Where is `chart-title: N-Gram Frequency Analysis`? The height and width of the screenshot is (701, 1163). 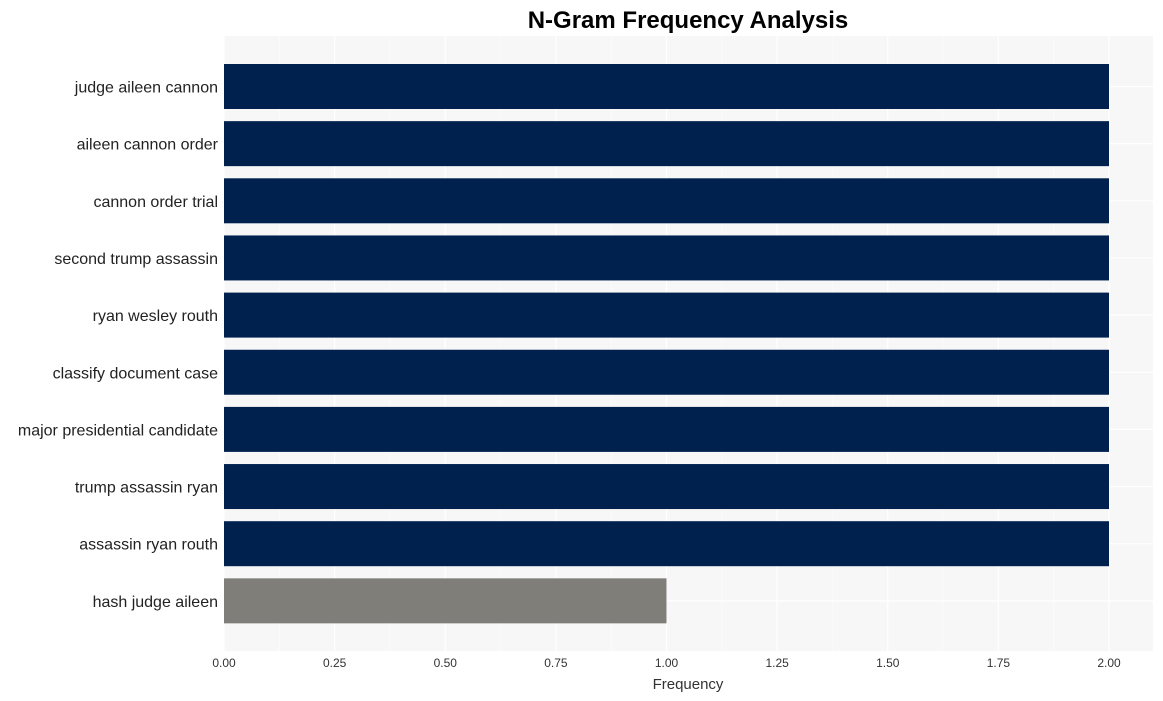
chart-title: N-Gram Frequency Analysis is located at coordinates (688, 20).